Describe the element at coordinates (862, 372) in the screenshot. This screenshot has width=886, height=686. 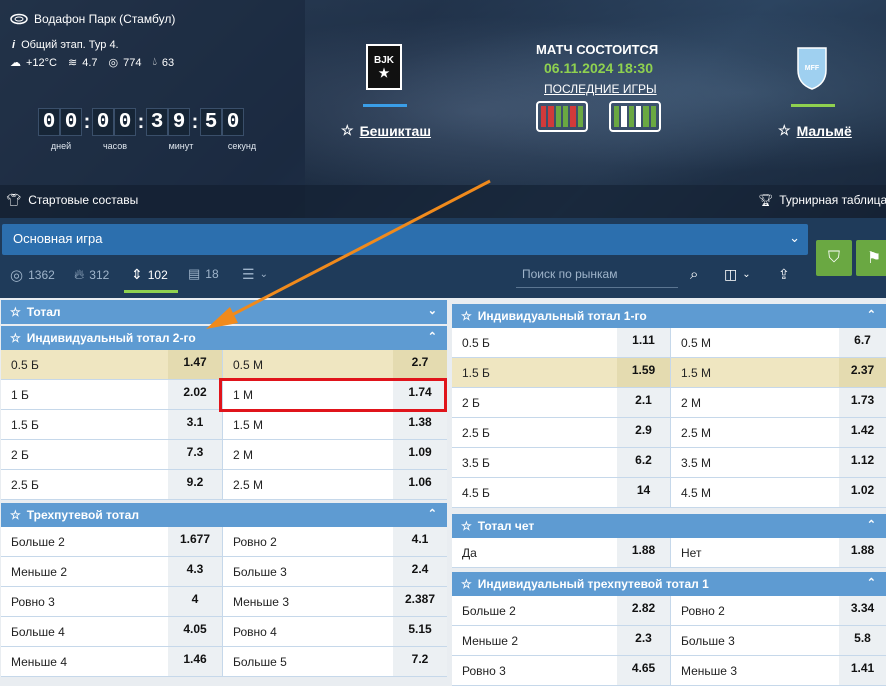
I see `odds-value: 2.37` at that location.